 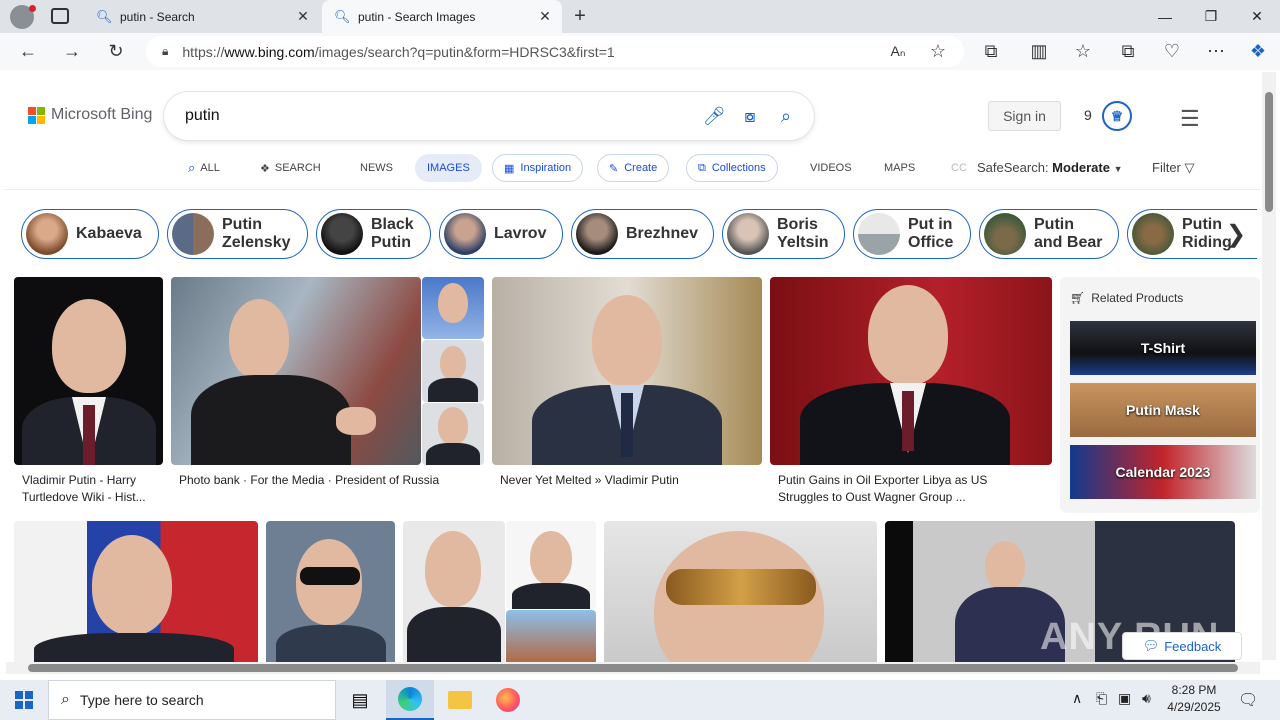 I want to click on tab-putin-search: 🔍︎ putin - Search ✕, so click(x=202, y=16).